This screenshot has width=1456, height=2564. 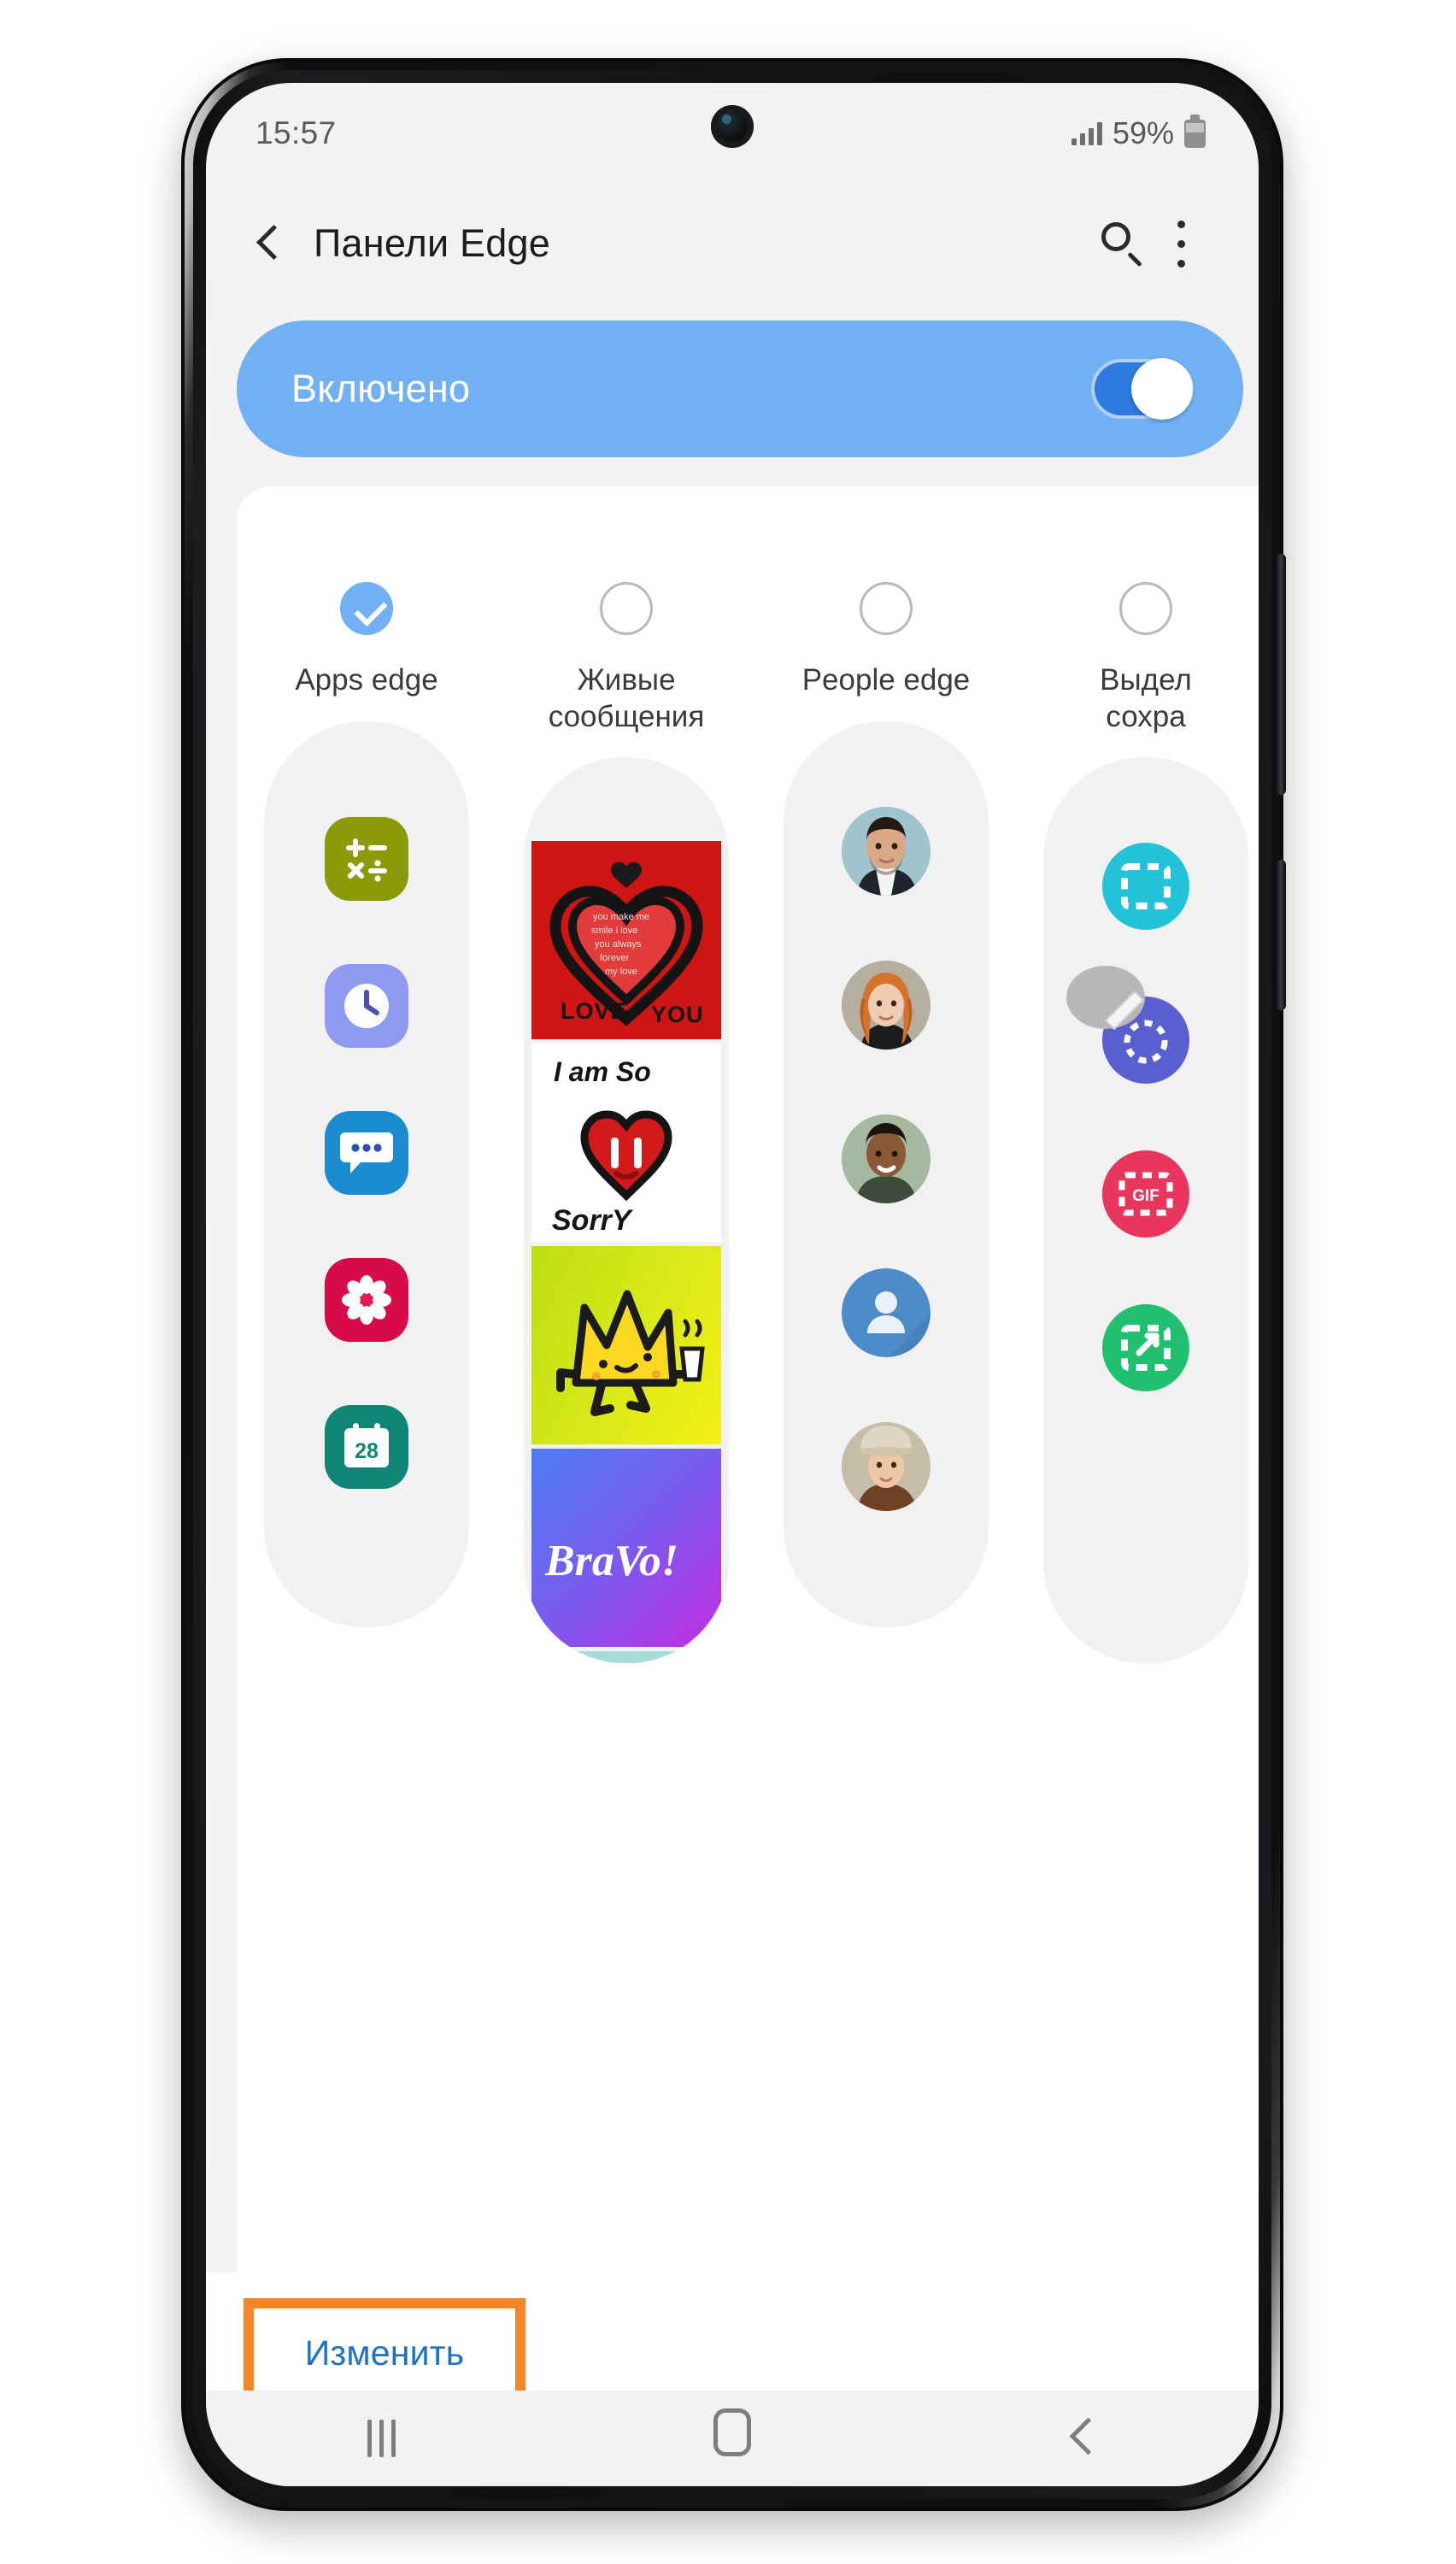 What do you see at coordinates (626, 1143) in the screenshot?
I see `sorry-thumb: I am So SorrY` at bounding box center [626, 1143].